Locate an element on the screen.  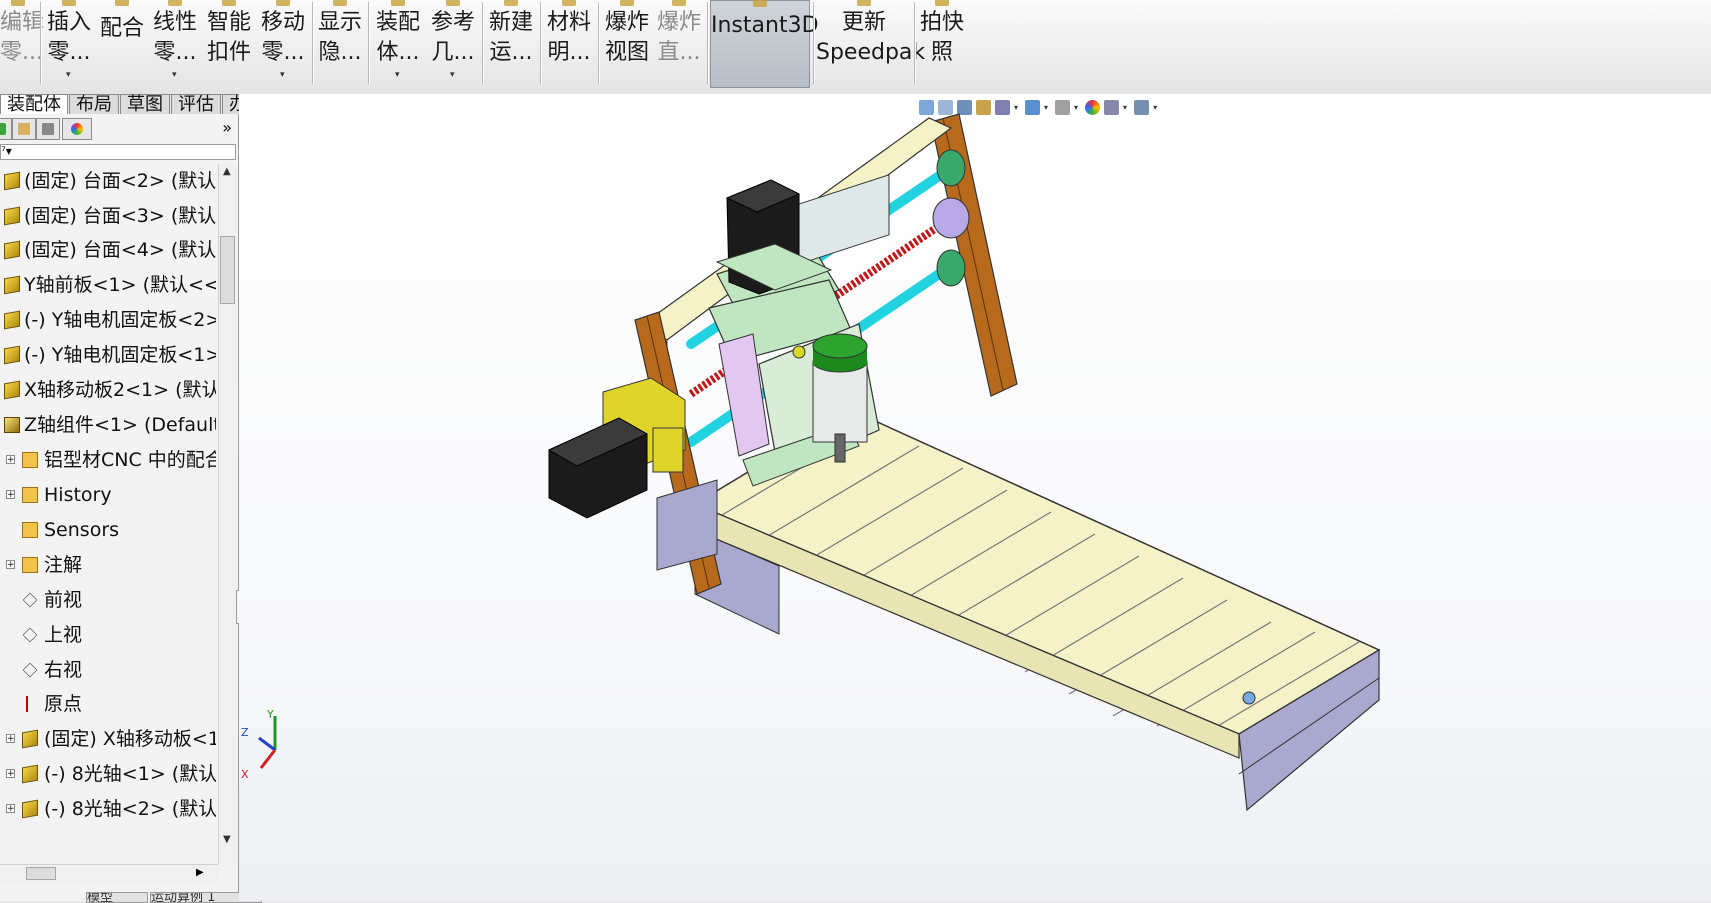
tab-model: 模型 is located at coordinates (117, 897).